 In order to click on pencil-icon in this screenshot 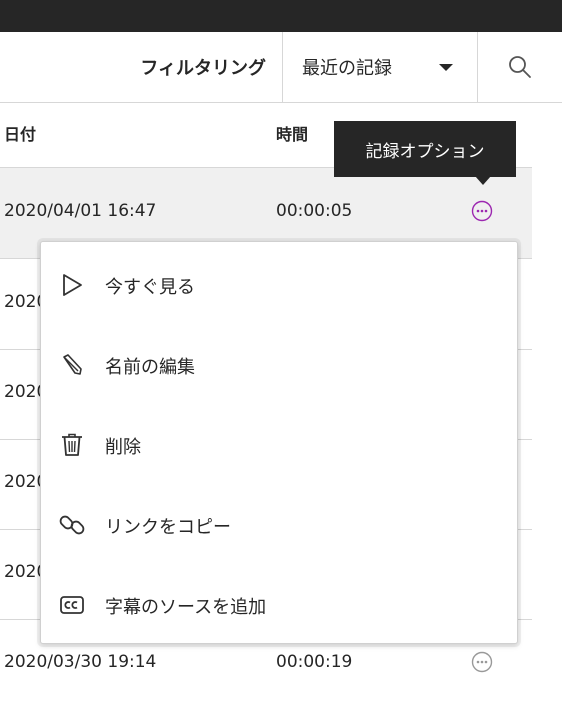, I will do `click(72, 364)`.